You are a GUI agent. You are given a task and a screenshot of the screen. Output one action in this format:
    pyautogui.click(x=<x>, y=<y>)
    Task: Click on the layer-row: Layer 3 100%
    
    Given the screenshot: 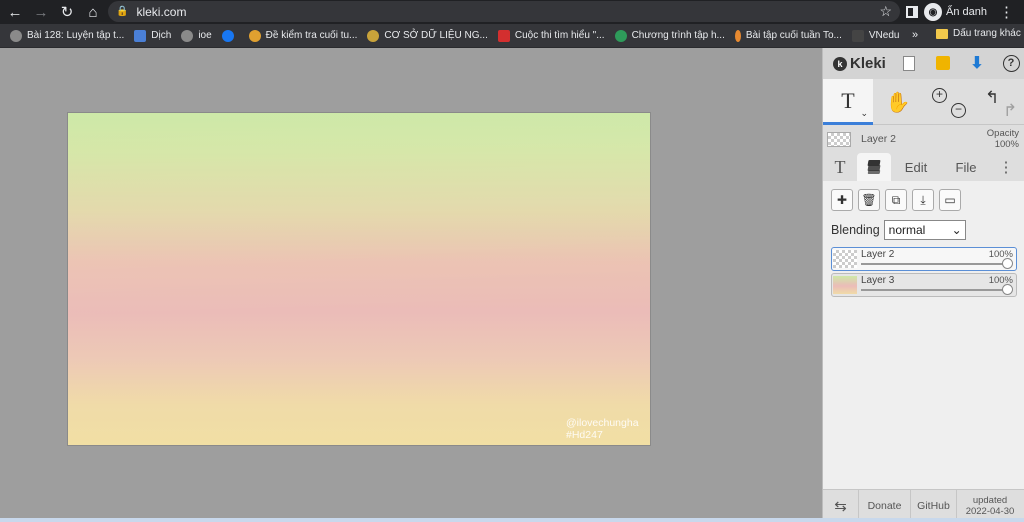 What is the action you would take?
    pyautogui.click(x=924, y=285)
    